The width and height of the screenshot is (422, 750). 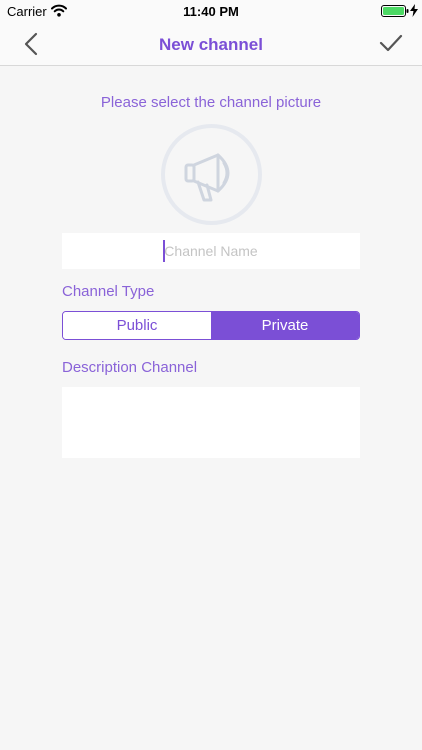 I want to click on text-caret, so click(x=164, y=251).